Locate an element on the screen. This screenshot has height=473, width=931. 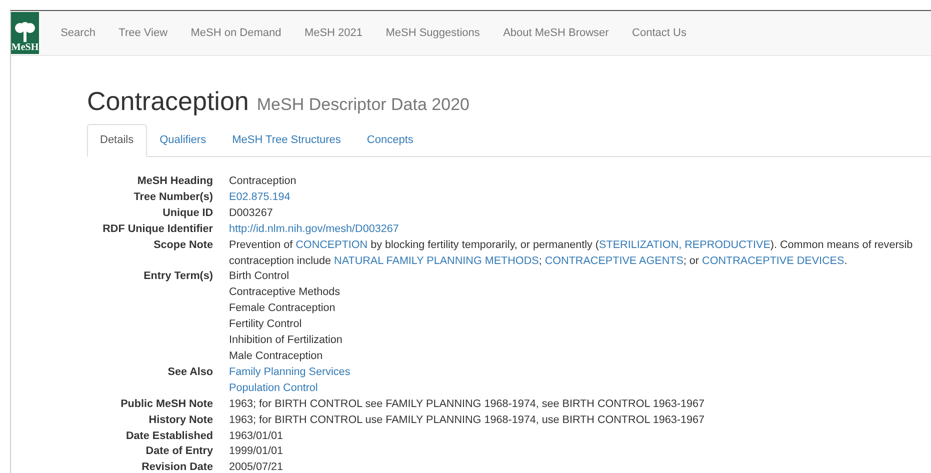
note-text: Prevention of CONCEPTION by blocking fertility temporarily, or permanently (STERILIZATION, REPRODUCTIVE). Common means of reversib is located at coordinates (571, 244).